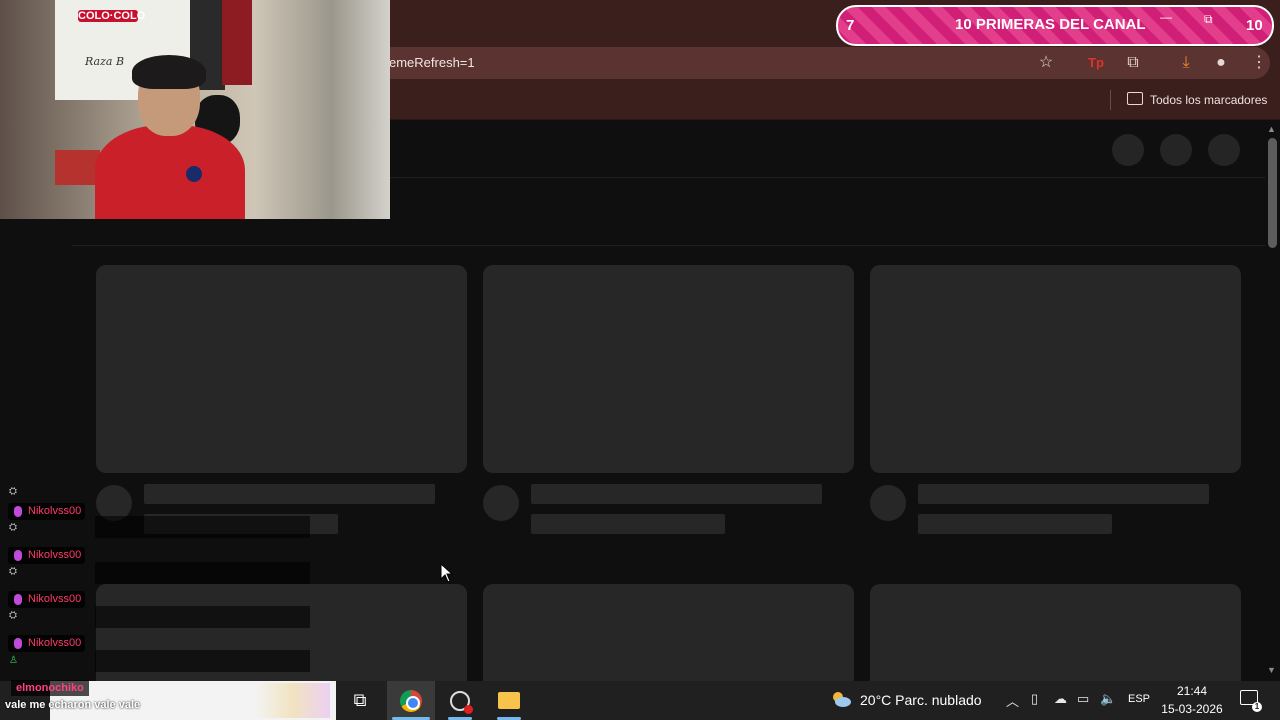 The width and height of the screenshot is (1280, 720). I want to click on scroll-down-icon: ▼, so click(1271, 670).